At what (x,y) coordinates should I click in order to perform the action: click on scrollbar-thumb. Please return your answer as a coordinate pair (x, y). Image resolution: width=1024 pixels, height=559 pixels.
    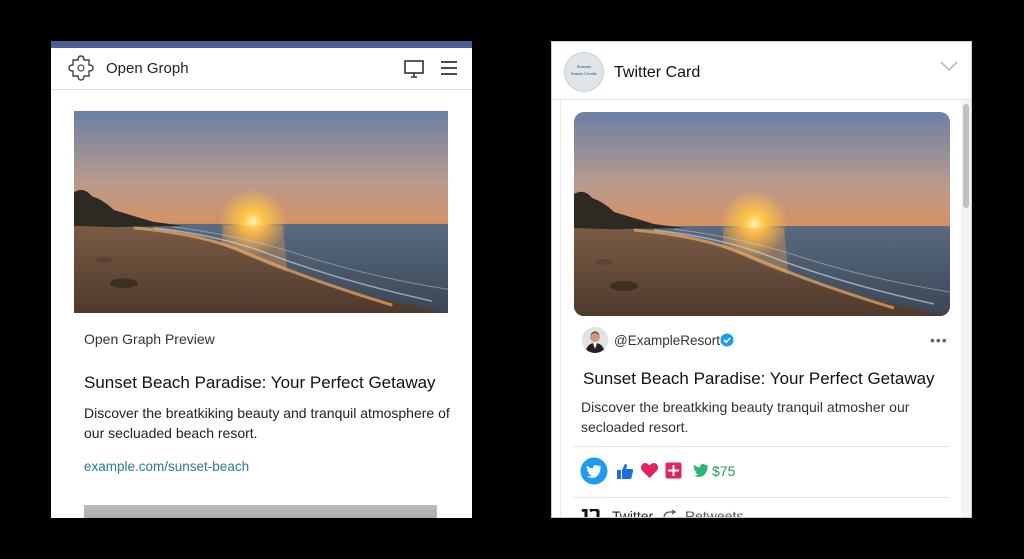
    Looking at the image, I should click on (966, 156).